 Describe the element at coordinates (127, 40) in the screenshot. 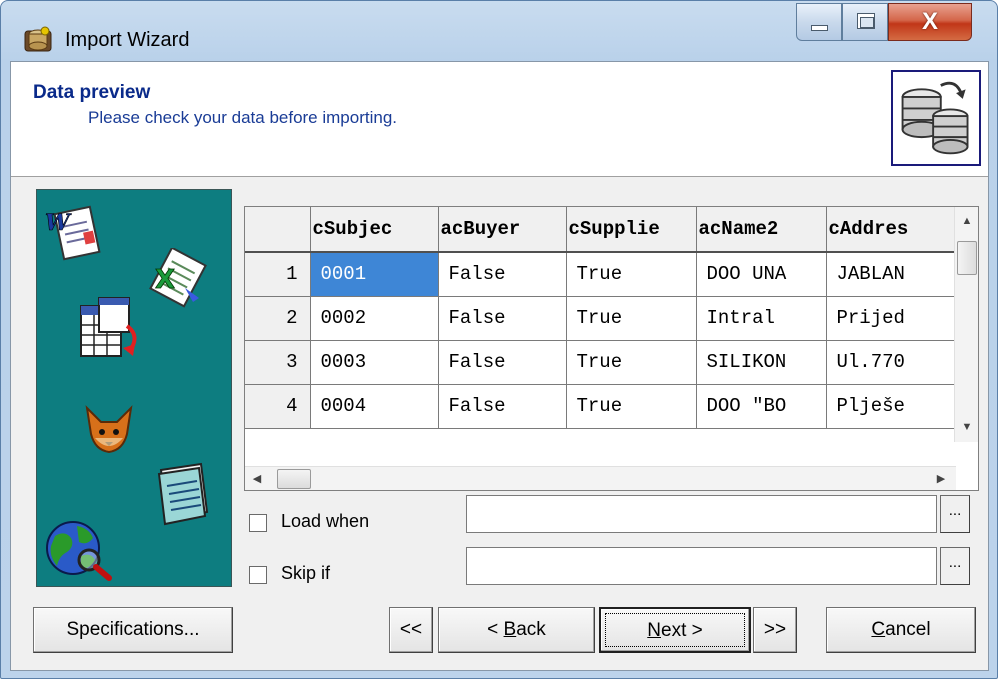

I see `window-title: Import Wizard` at that location.